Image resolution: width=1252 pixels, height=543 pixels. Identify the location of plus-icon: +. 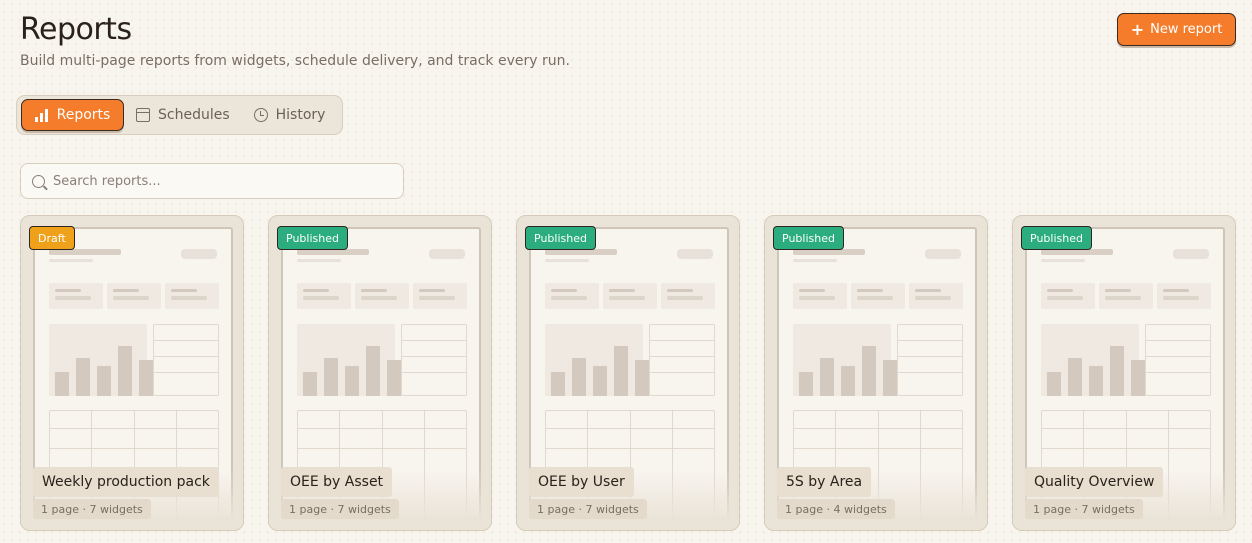
(1137, 29).